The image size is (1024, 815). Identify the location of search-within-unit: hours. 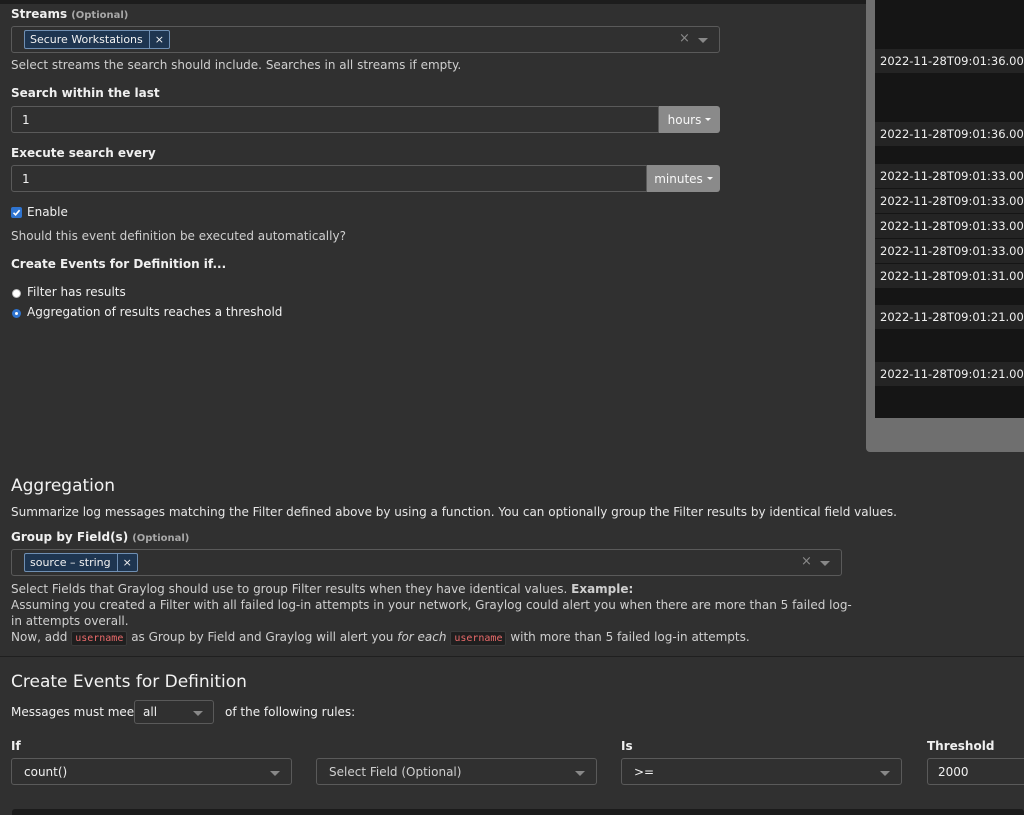
(684, 119).